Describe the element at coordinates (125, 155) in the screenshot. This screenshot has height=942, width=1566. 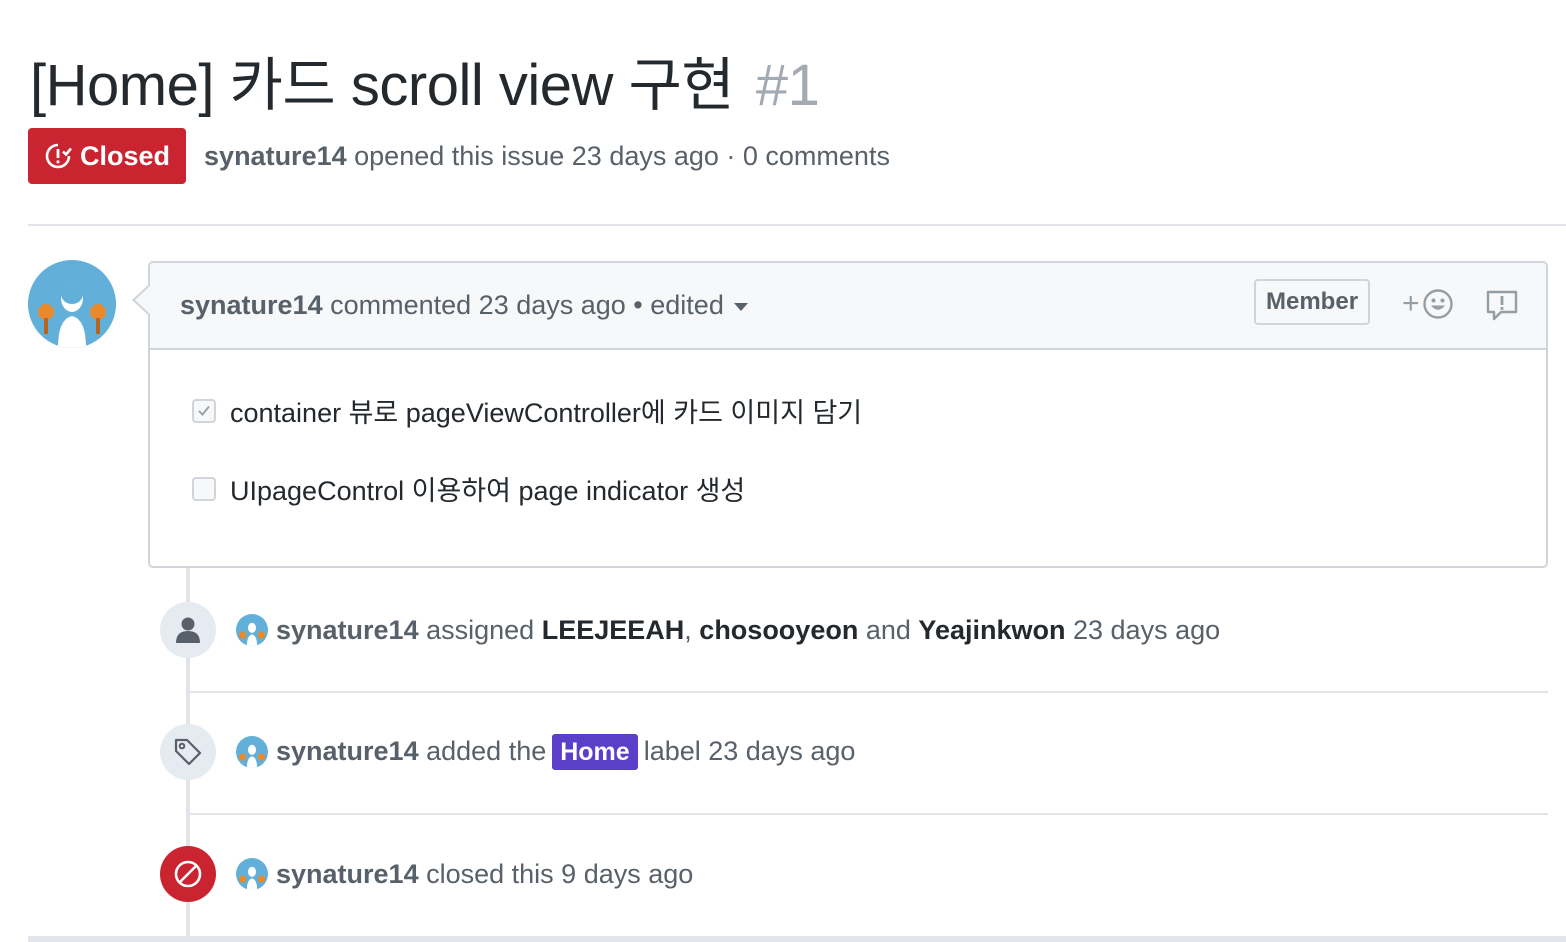
I see `state-label: Closed` at that location.